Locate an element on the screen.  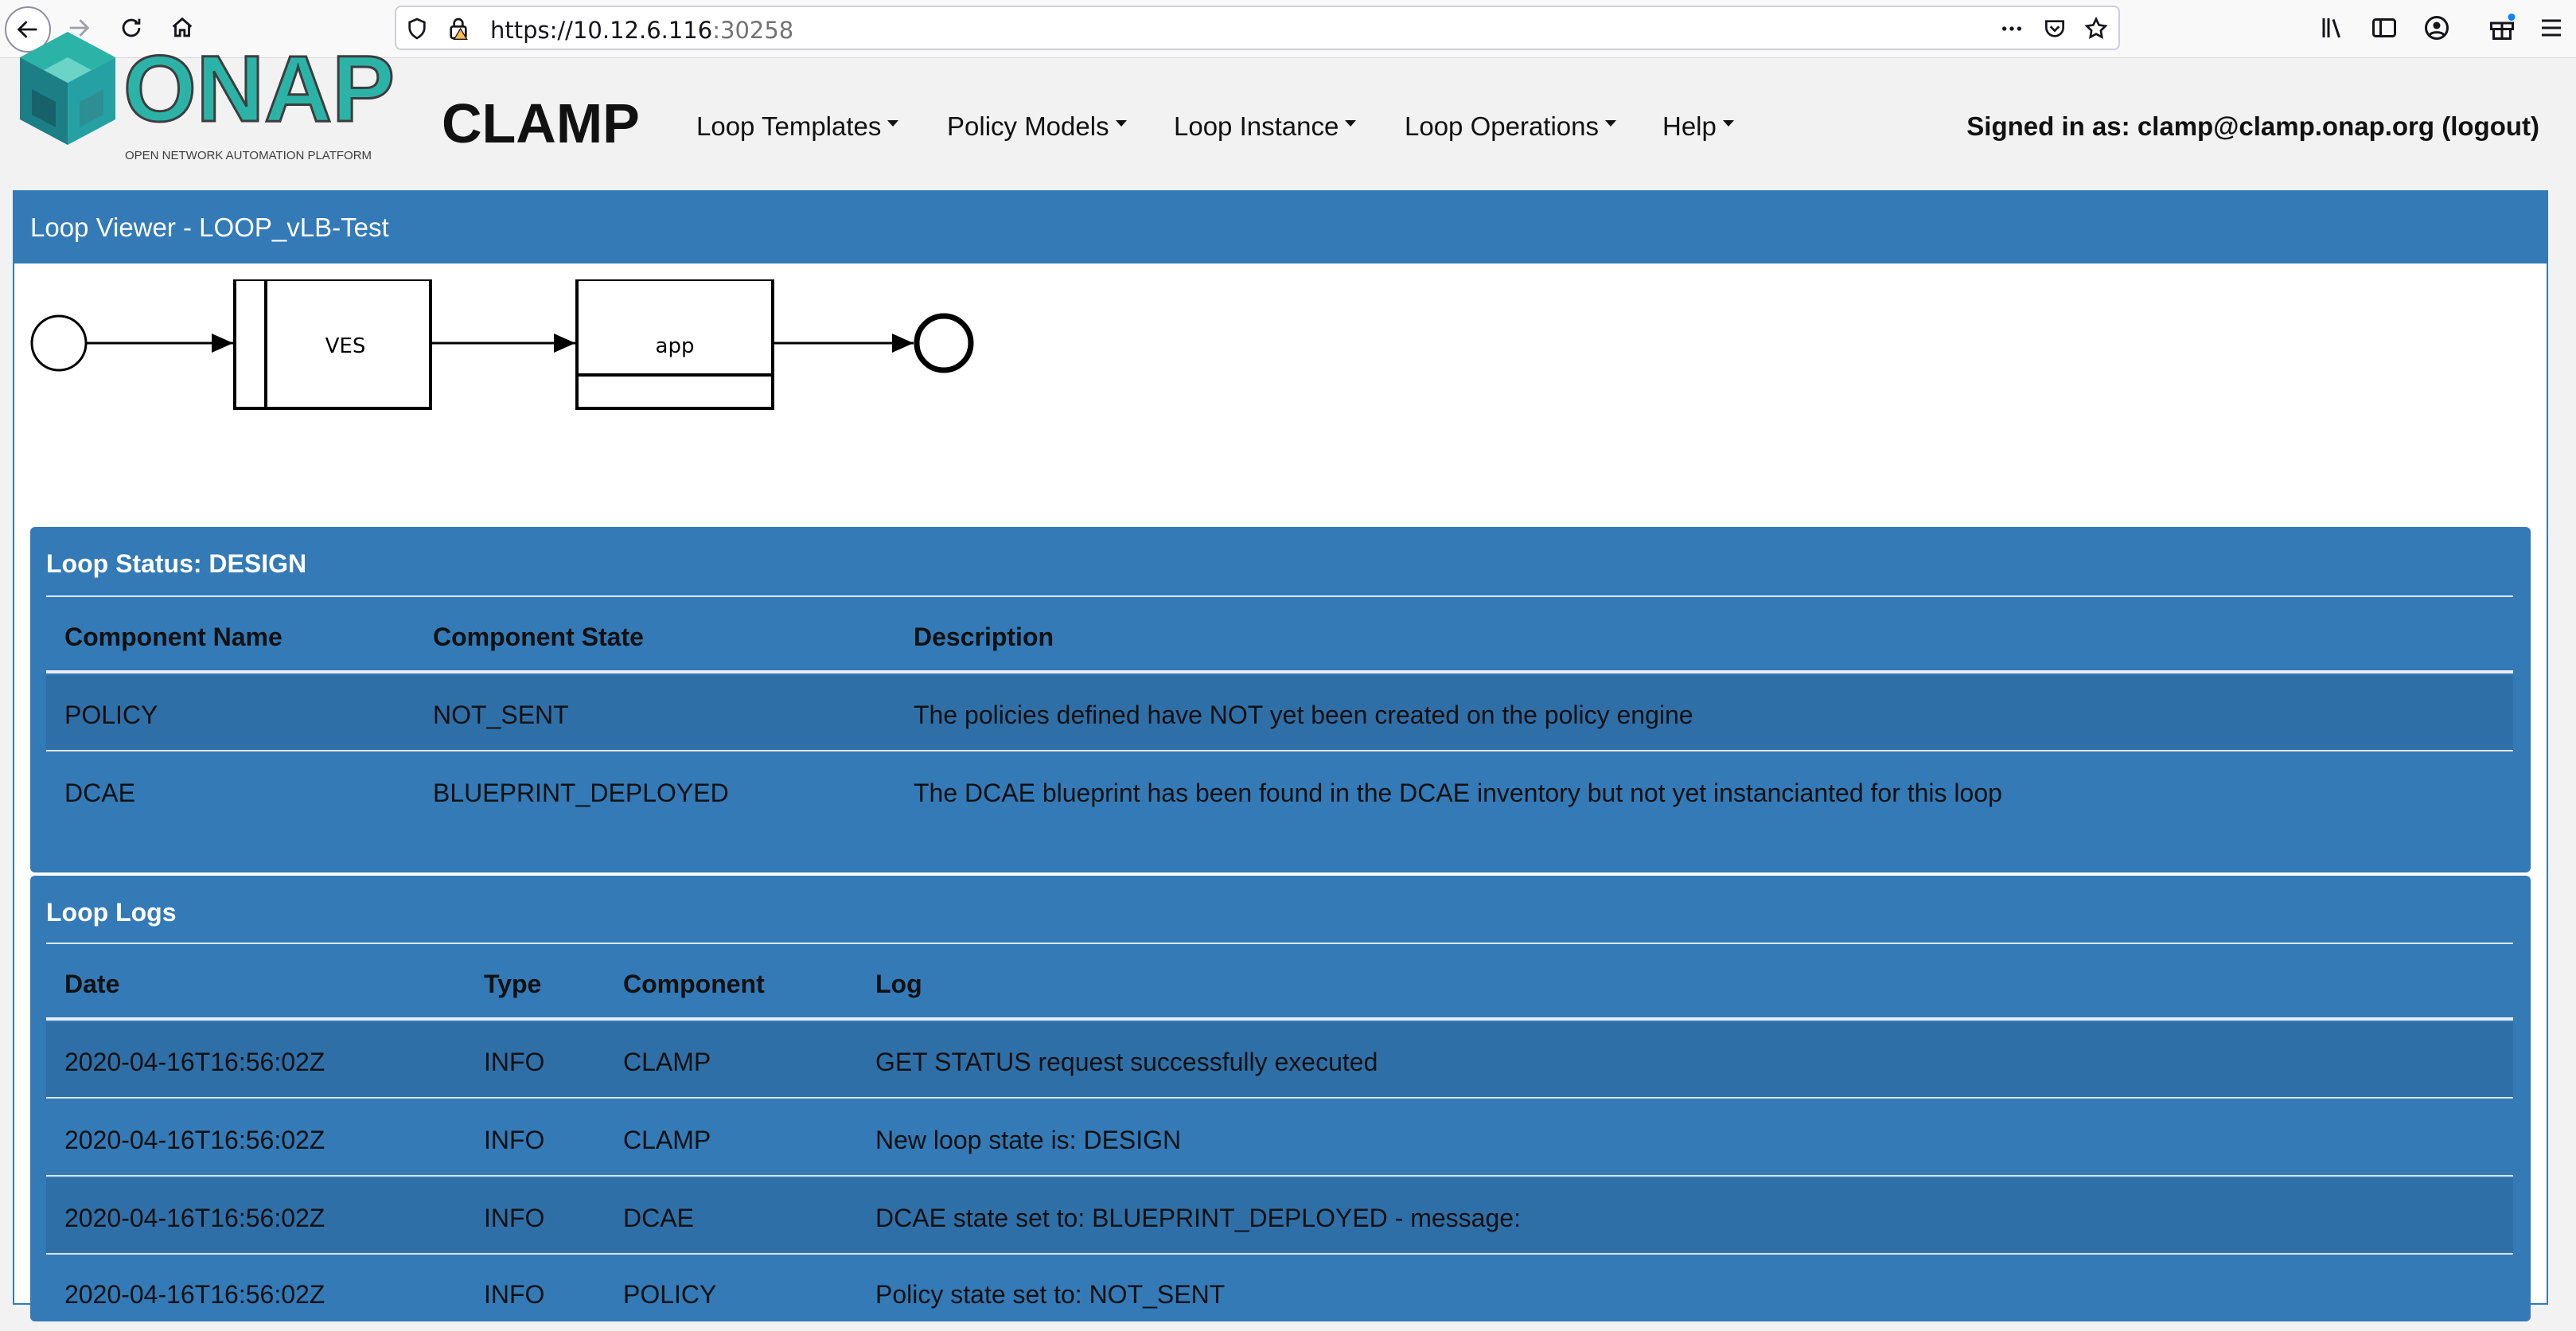
app-node: app is located at coordinates (674, 344).